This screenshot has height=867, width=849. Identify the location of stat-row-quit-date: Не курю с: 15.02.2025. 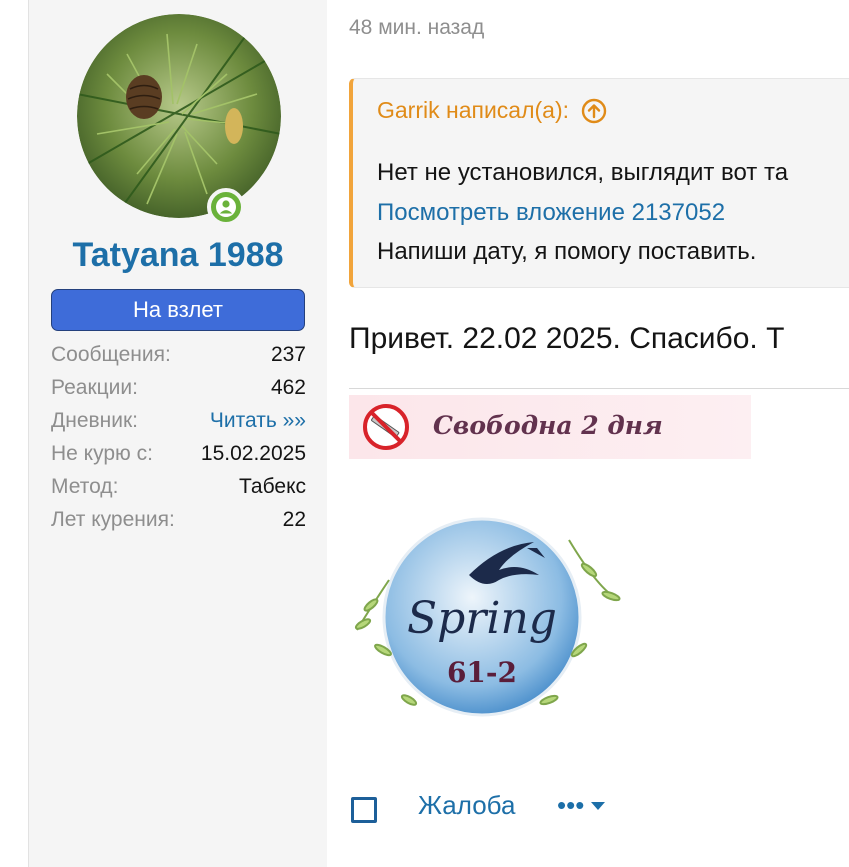
(178, 453).